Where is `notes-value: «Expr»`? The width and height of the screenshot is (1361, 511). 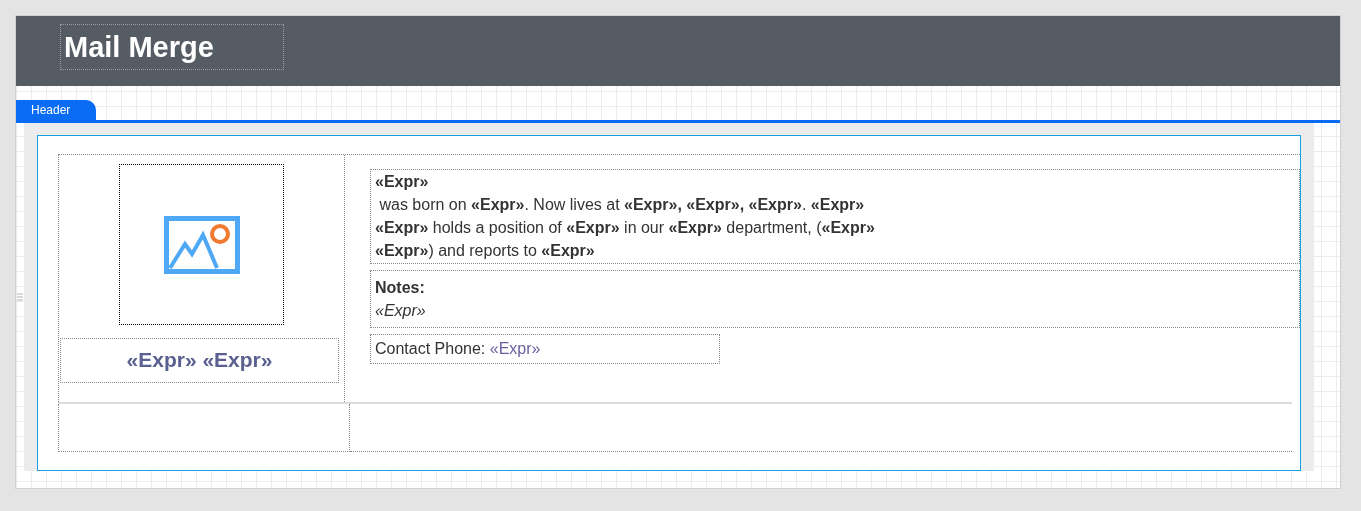
notes-value: «Expr» is located at coordinates (401, 311).